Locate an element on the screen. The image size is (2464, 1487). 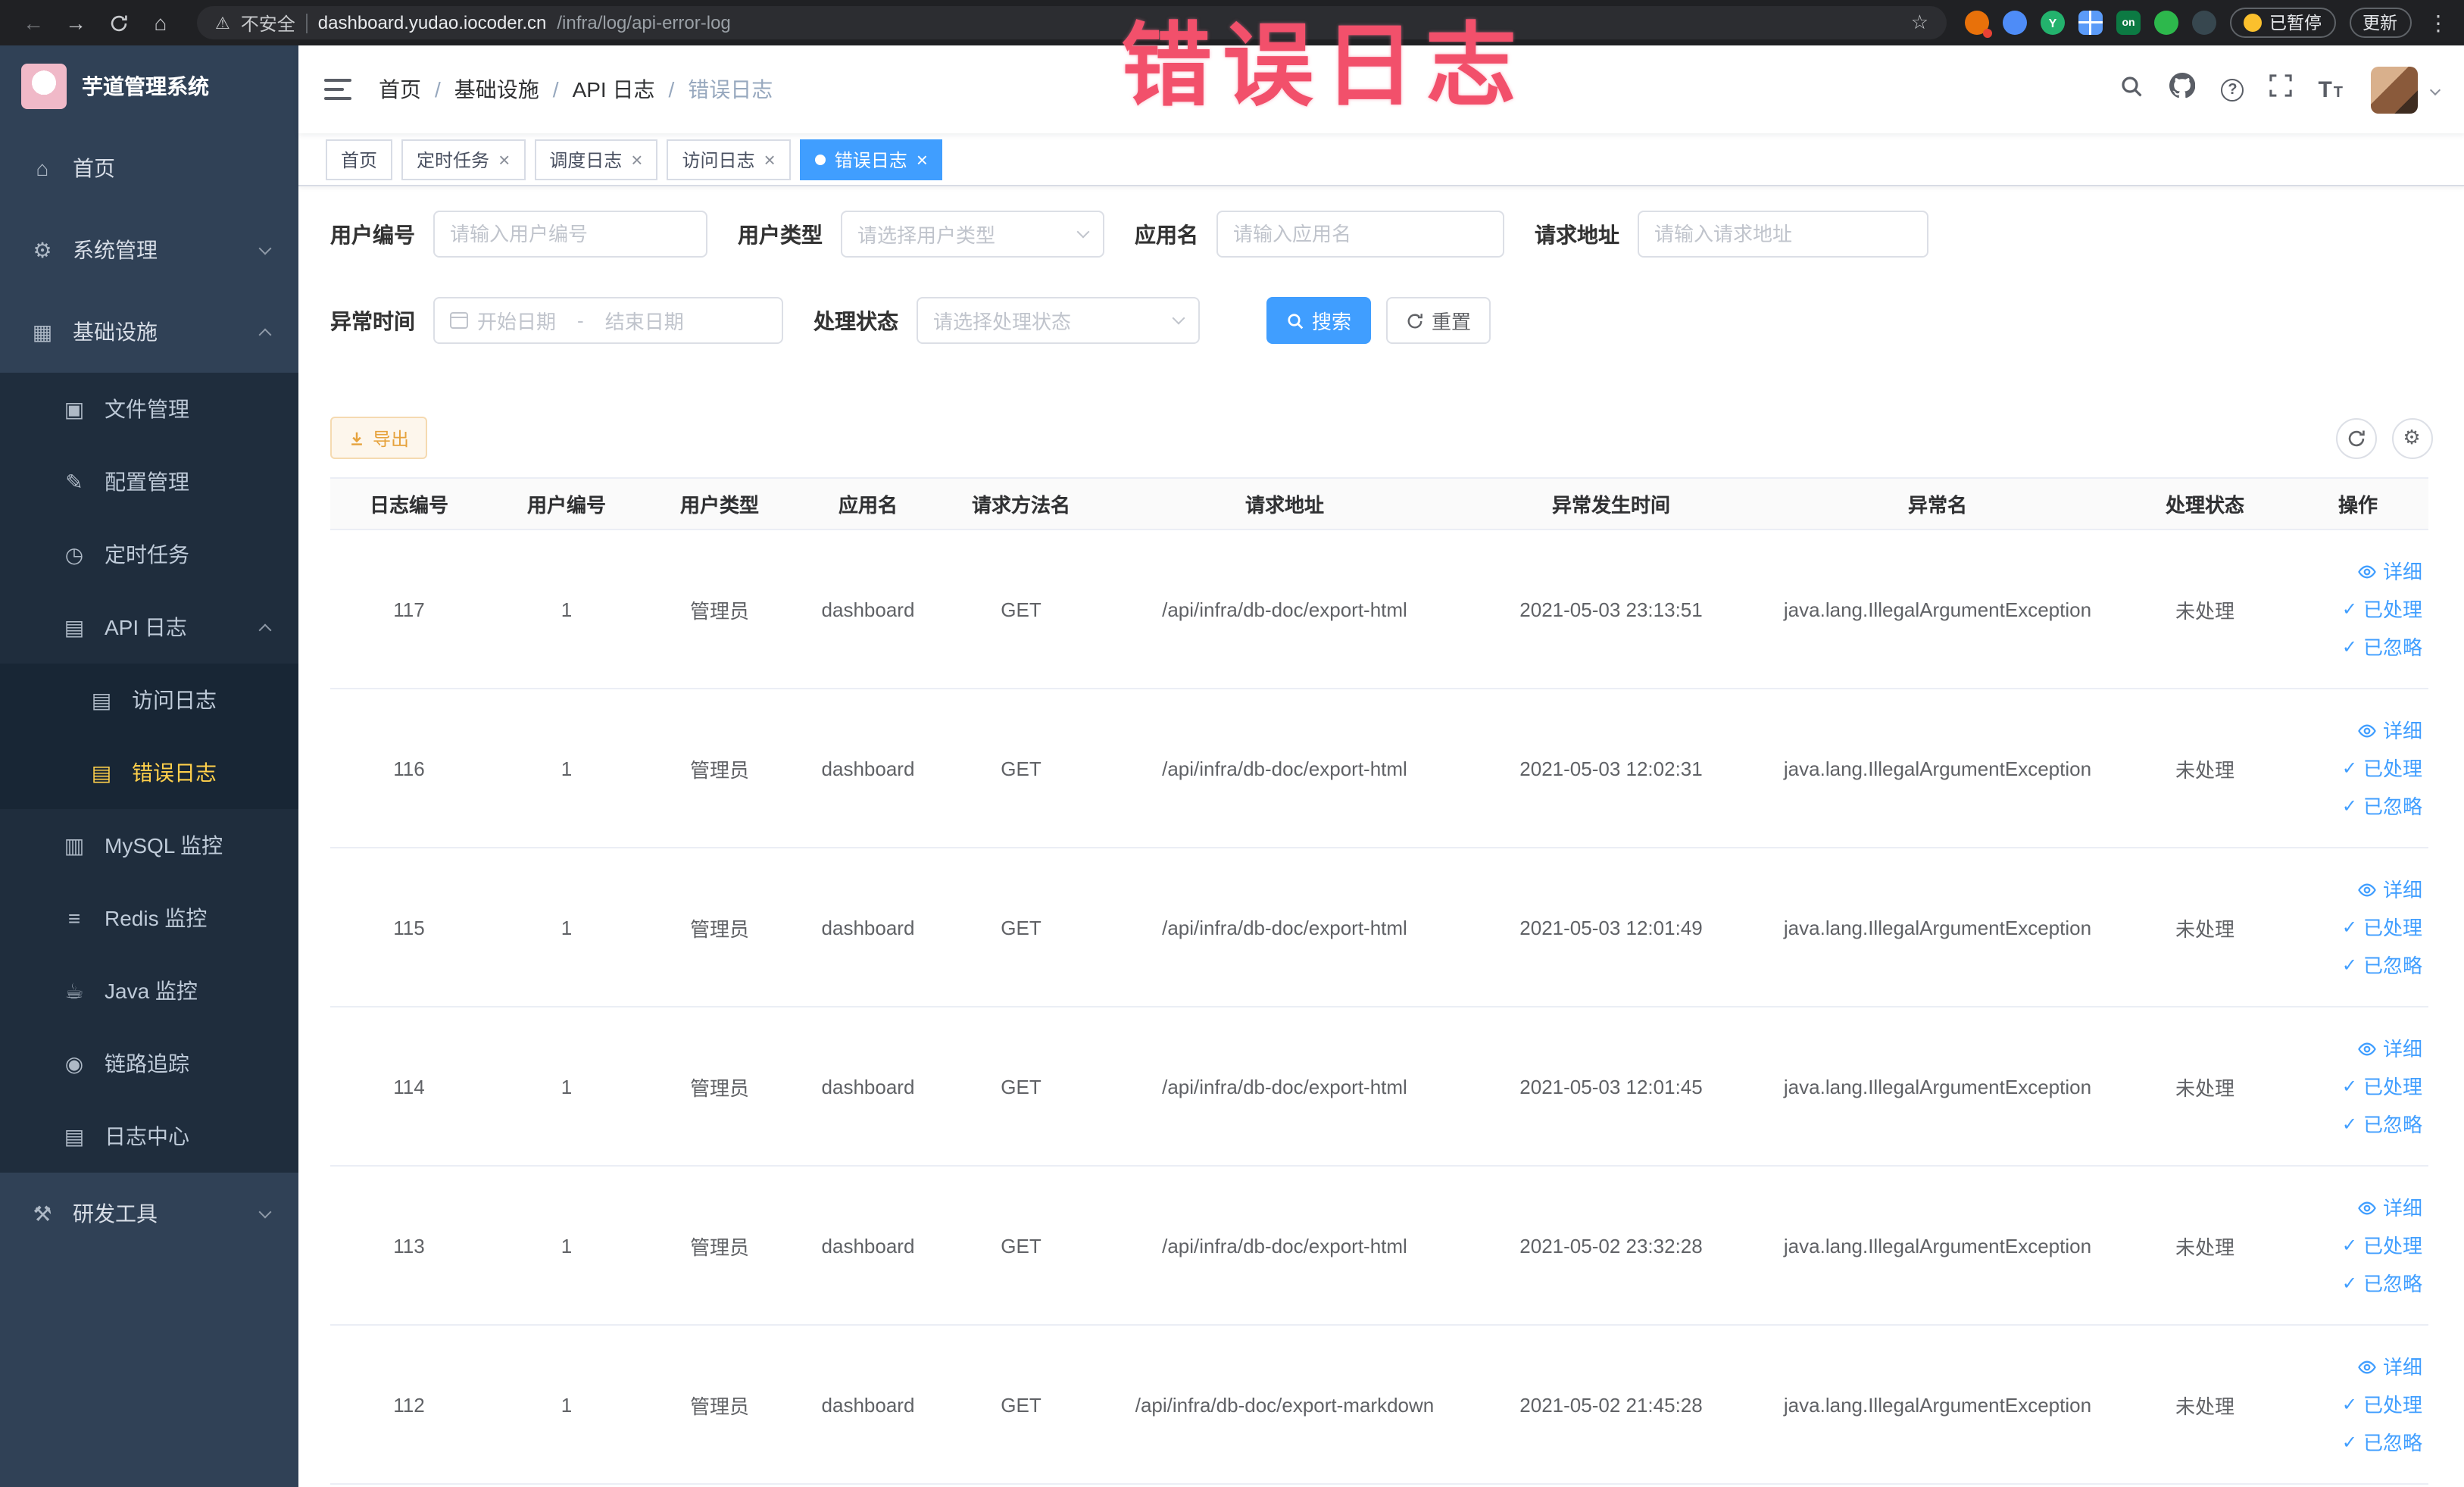
hamburger-icon is located at coordinates (337, 89).